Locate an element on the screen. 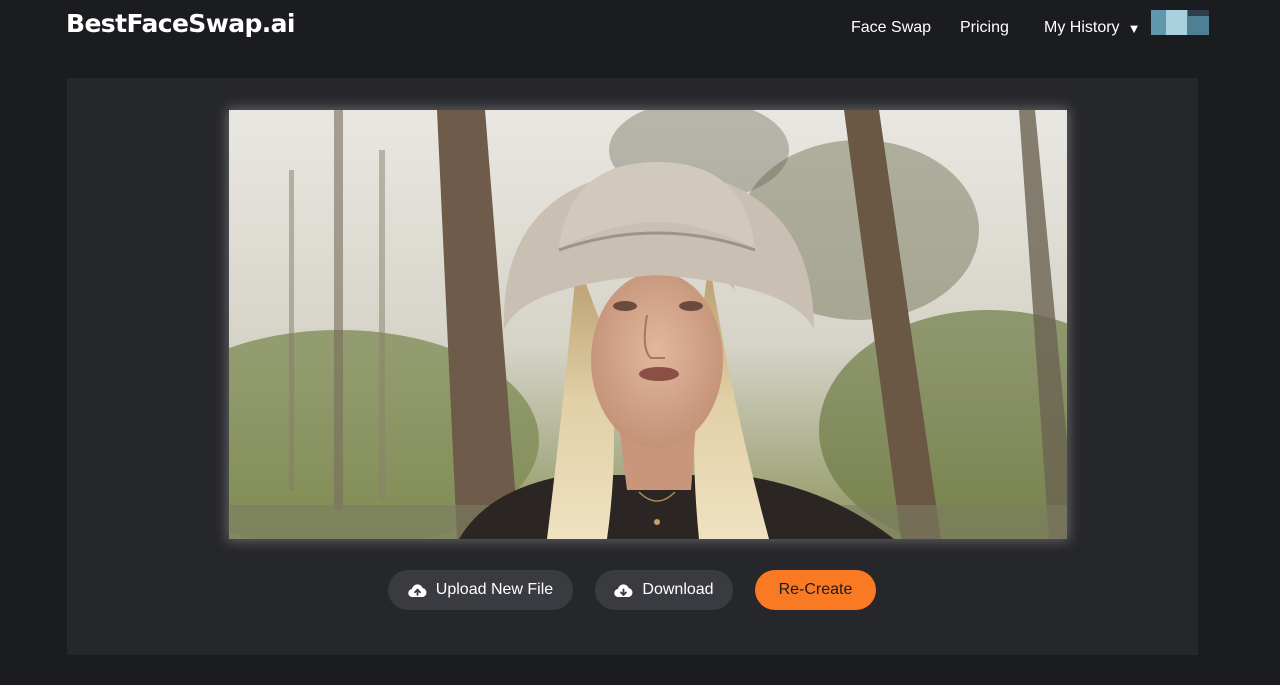 This screenshot has width=1280, height=685. upload-new-file-label: Upload New File is located at coordinates (494, 589).